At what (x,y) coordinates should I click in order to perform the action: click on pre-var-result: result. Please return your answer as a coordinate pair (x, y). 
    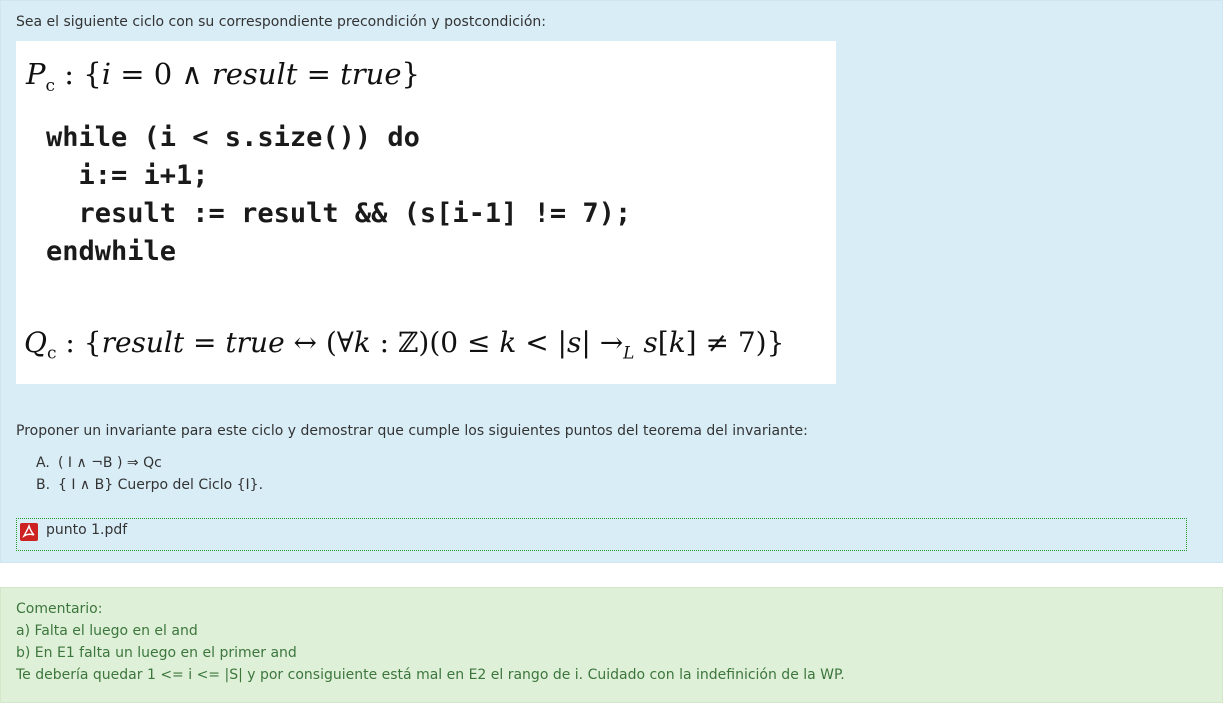
    Looking at the image, I should click on (254, 74).